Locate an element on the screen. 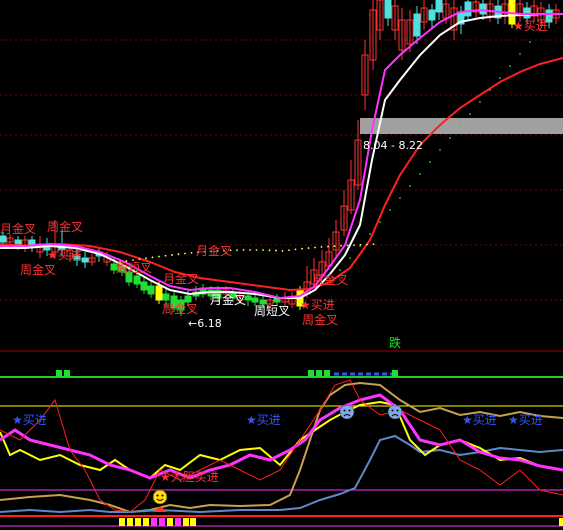  range-label: 8.04 - 8.22 is located at coordinates (393, 145).